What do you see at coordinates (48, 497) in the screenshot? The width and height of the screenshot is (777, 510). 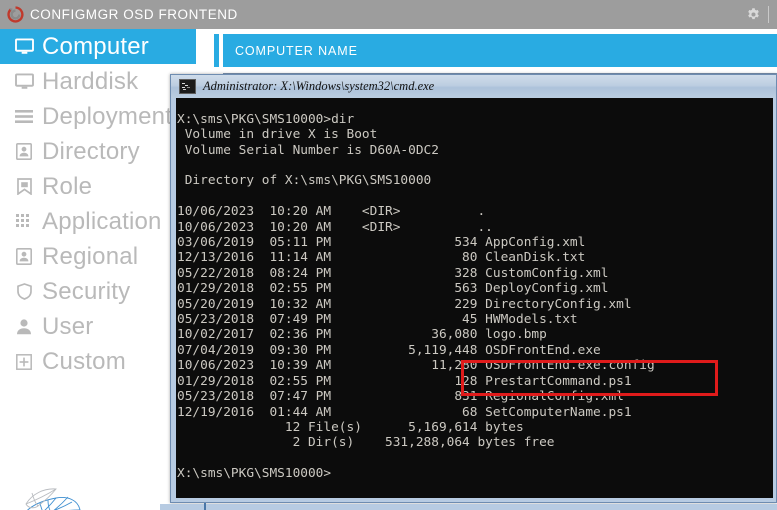 I see `mesh-wing-logo` at bounding box center [48, 497].